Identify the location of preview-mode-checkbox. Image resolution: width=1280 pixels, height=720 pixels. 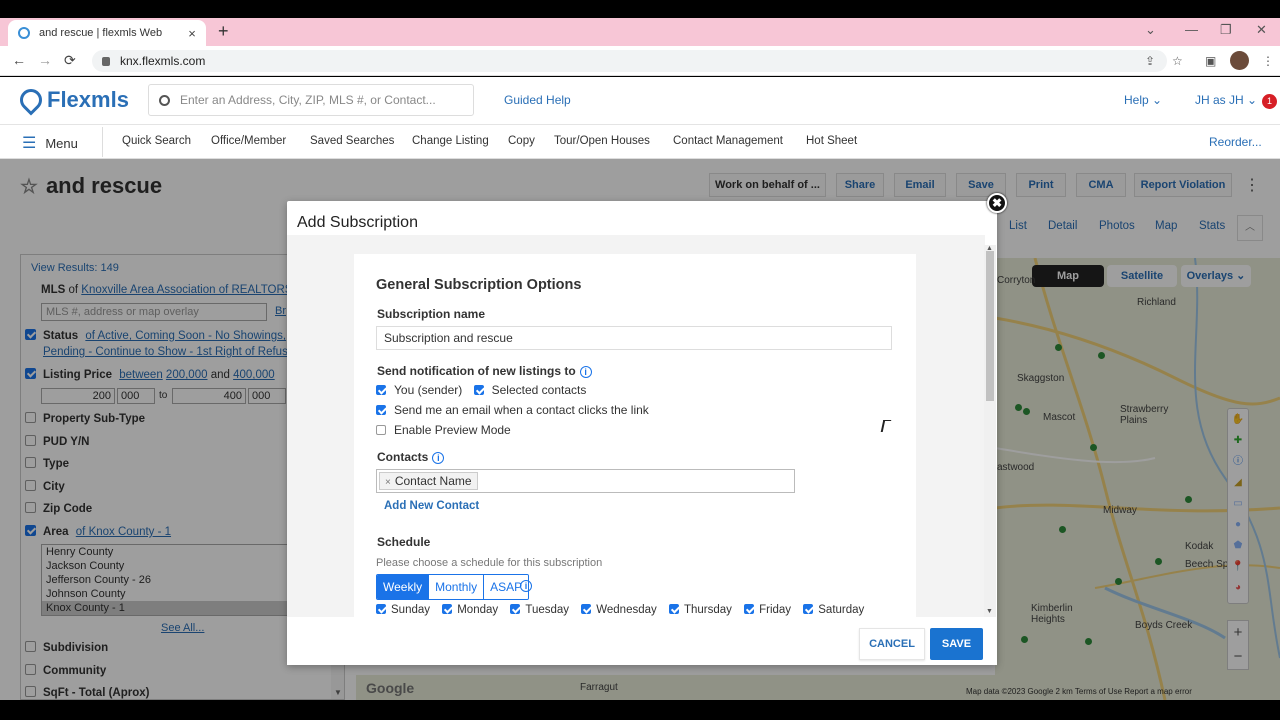
(381, 430).